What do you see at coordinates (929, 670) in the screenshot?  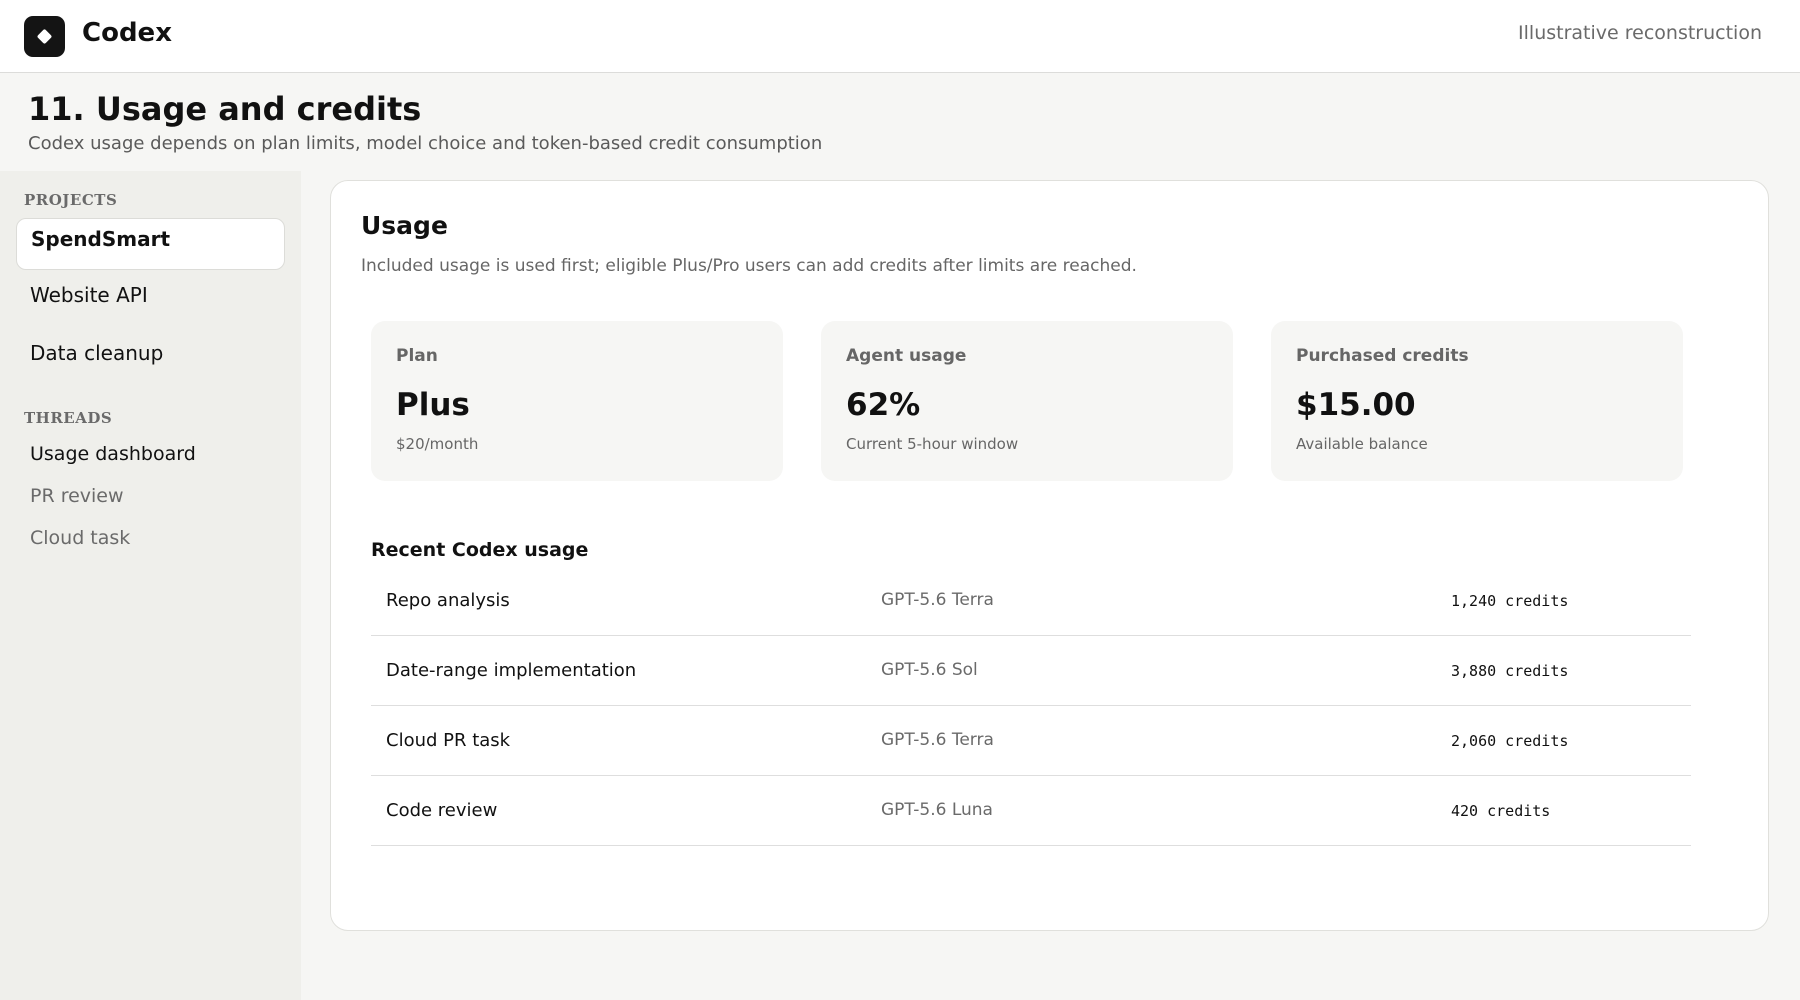 I see `row-model: GPT-5.6 Sol` at bounding box center [929, 670].